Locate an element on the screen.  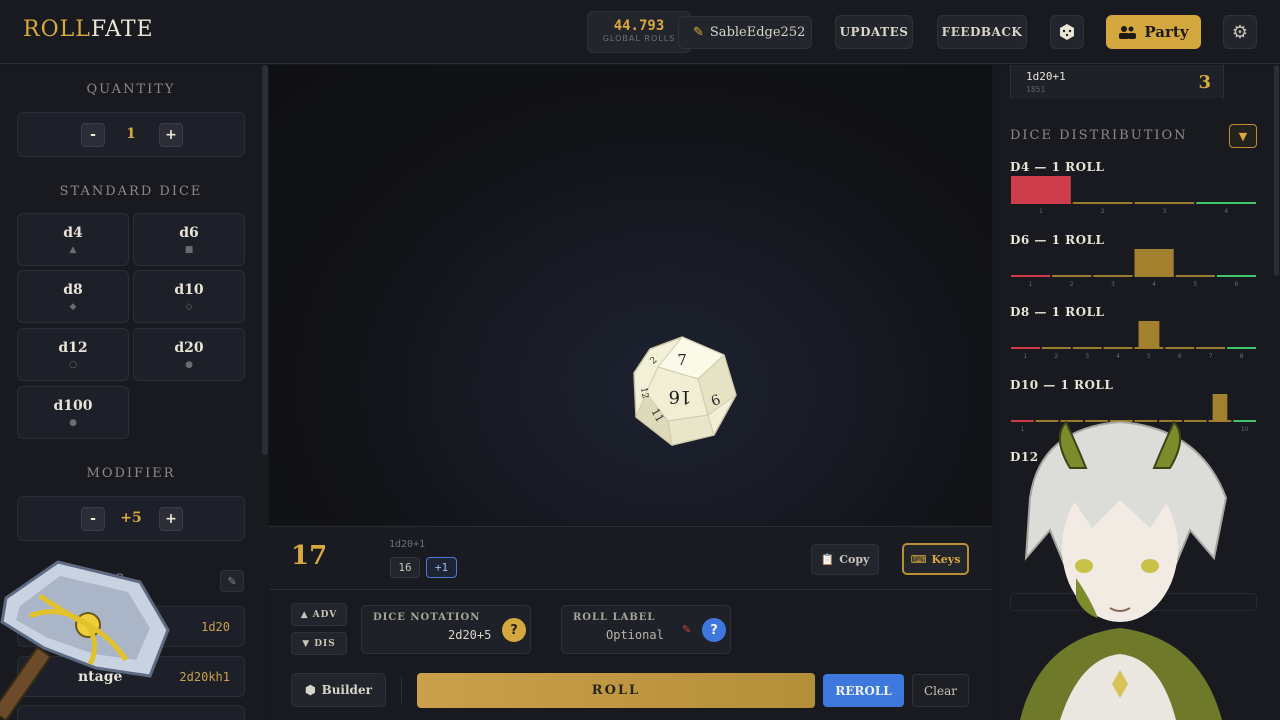
username: SableEdge252 is located at coordinates (757, 32).